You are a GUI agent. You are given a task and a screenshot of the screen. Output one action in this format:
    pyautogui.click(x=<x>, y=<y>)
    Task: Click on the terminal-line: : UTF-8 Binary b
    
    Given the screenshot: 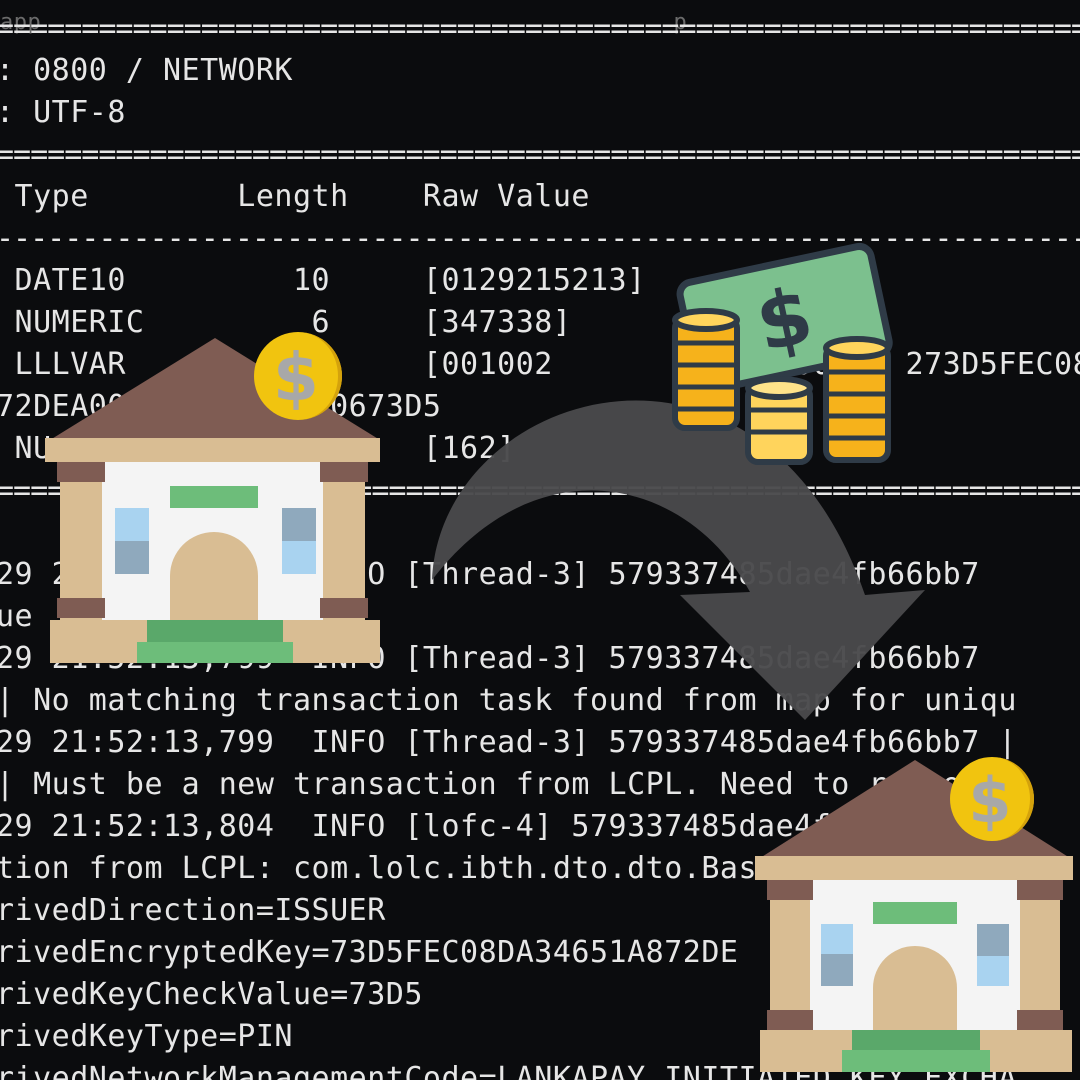 What is the action you would take?
    pyautogui.click(x=63, y=112)
    